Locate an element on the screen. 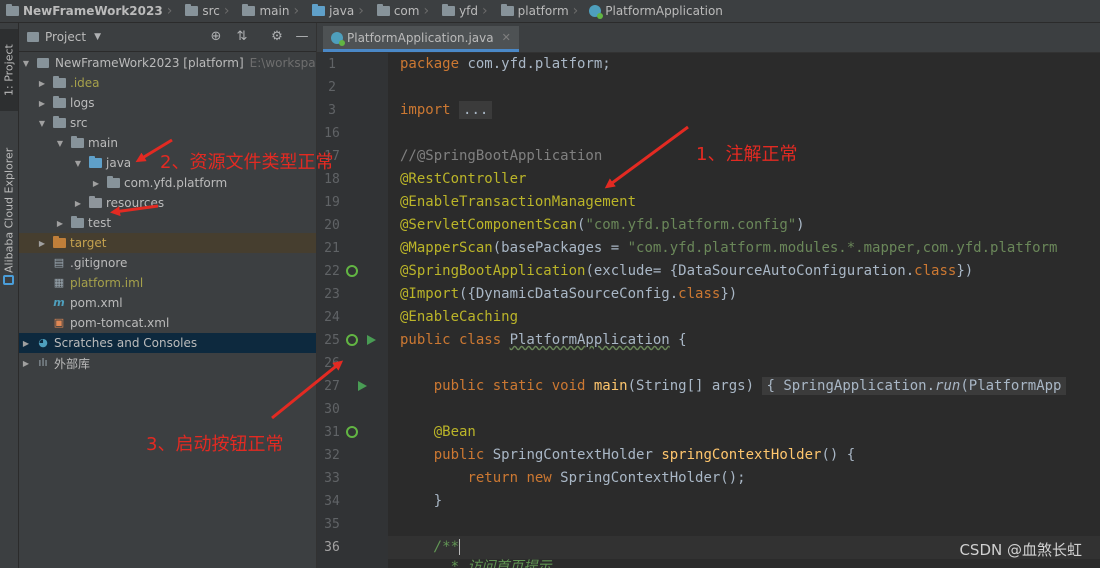 The height and width of the screenshot is (568, 1100). line-number: 16 is located at coordinates (332, 133).